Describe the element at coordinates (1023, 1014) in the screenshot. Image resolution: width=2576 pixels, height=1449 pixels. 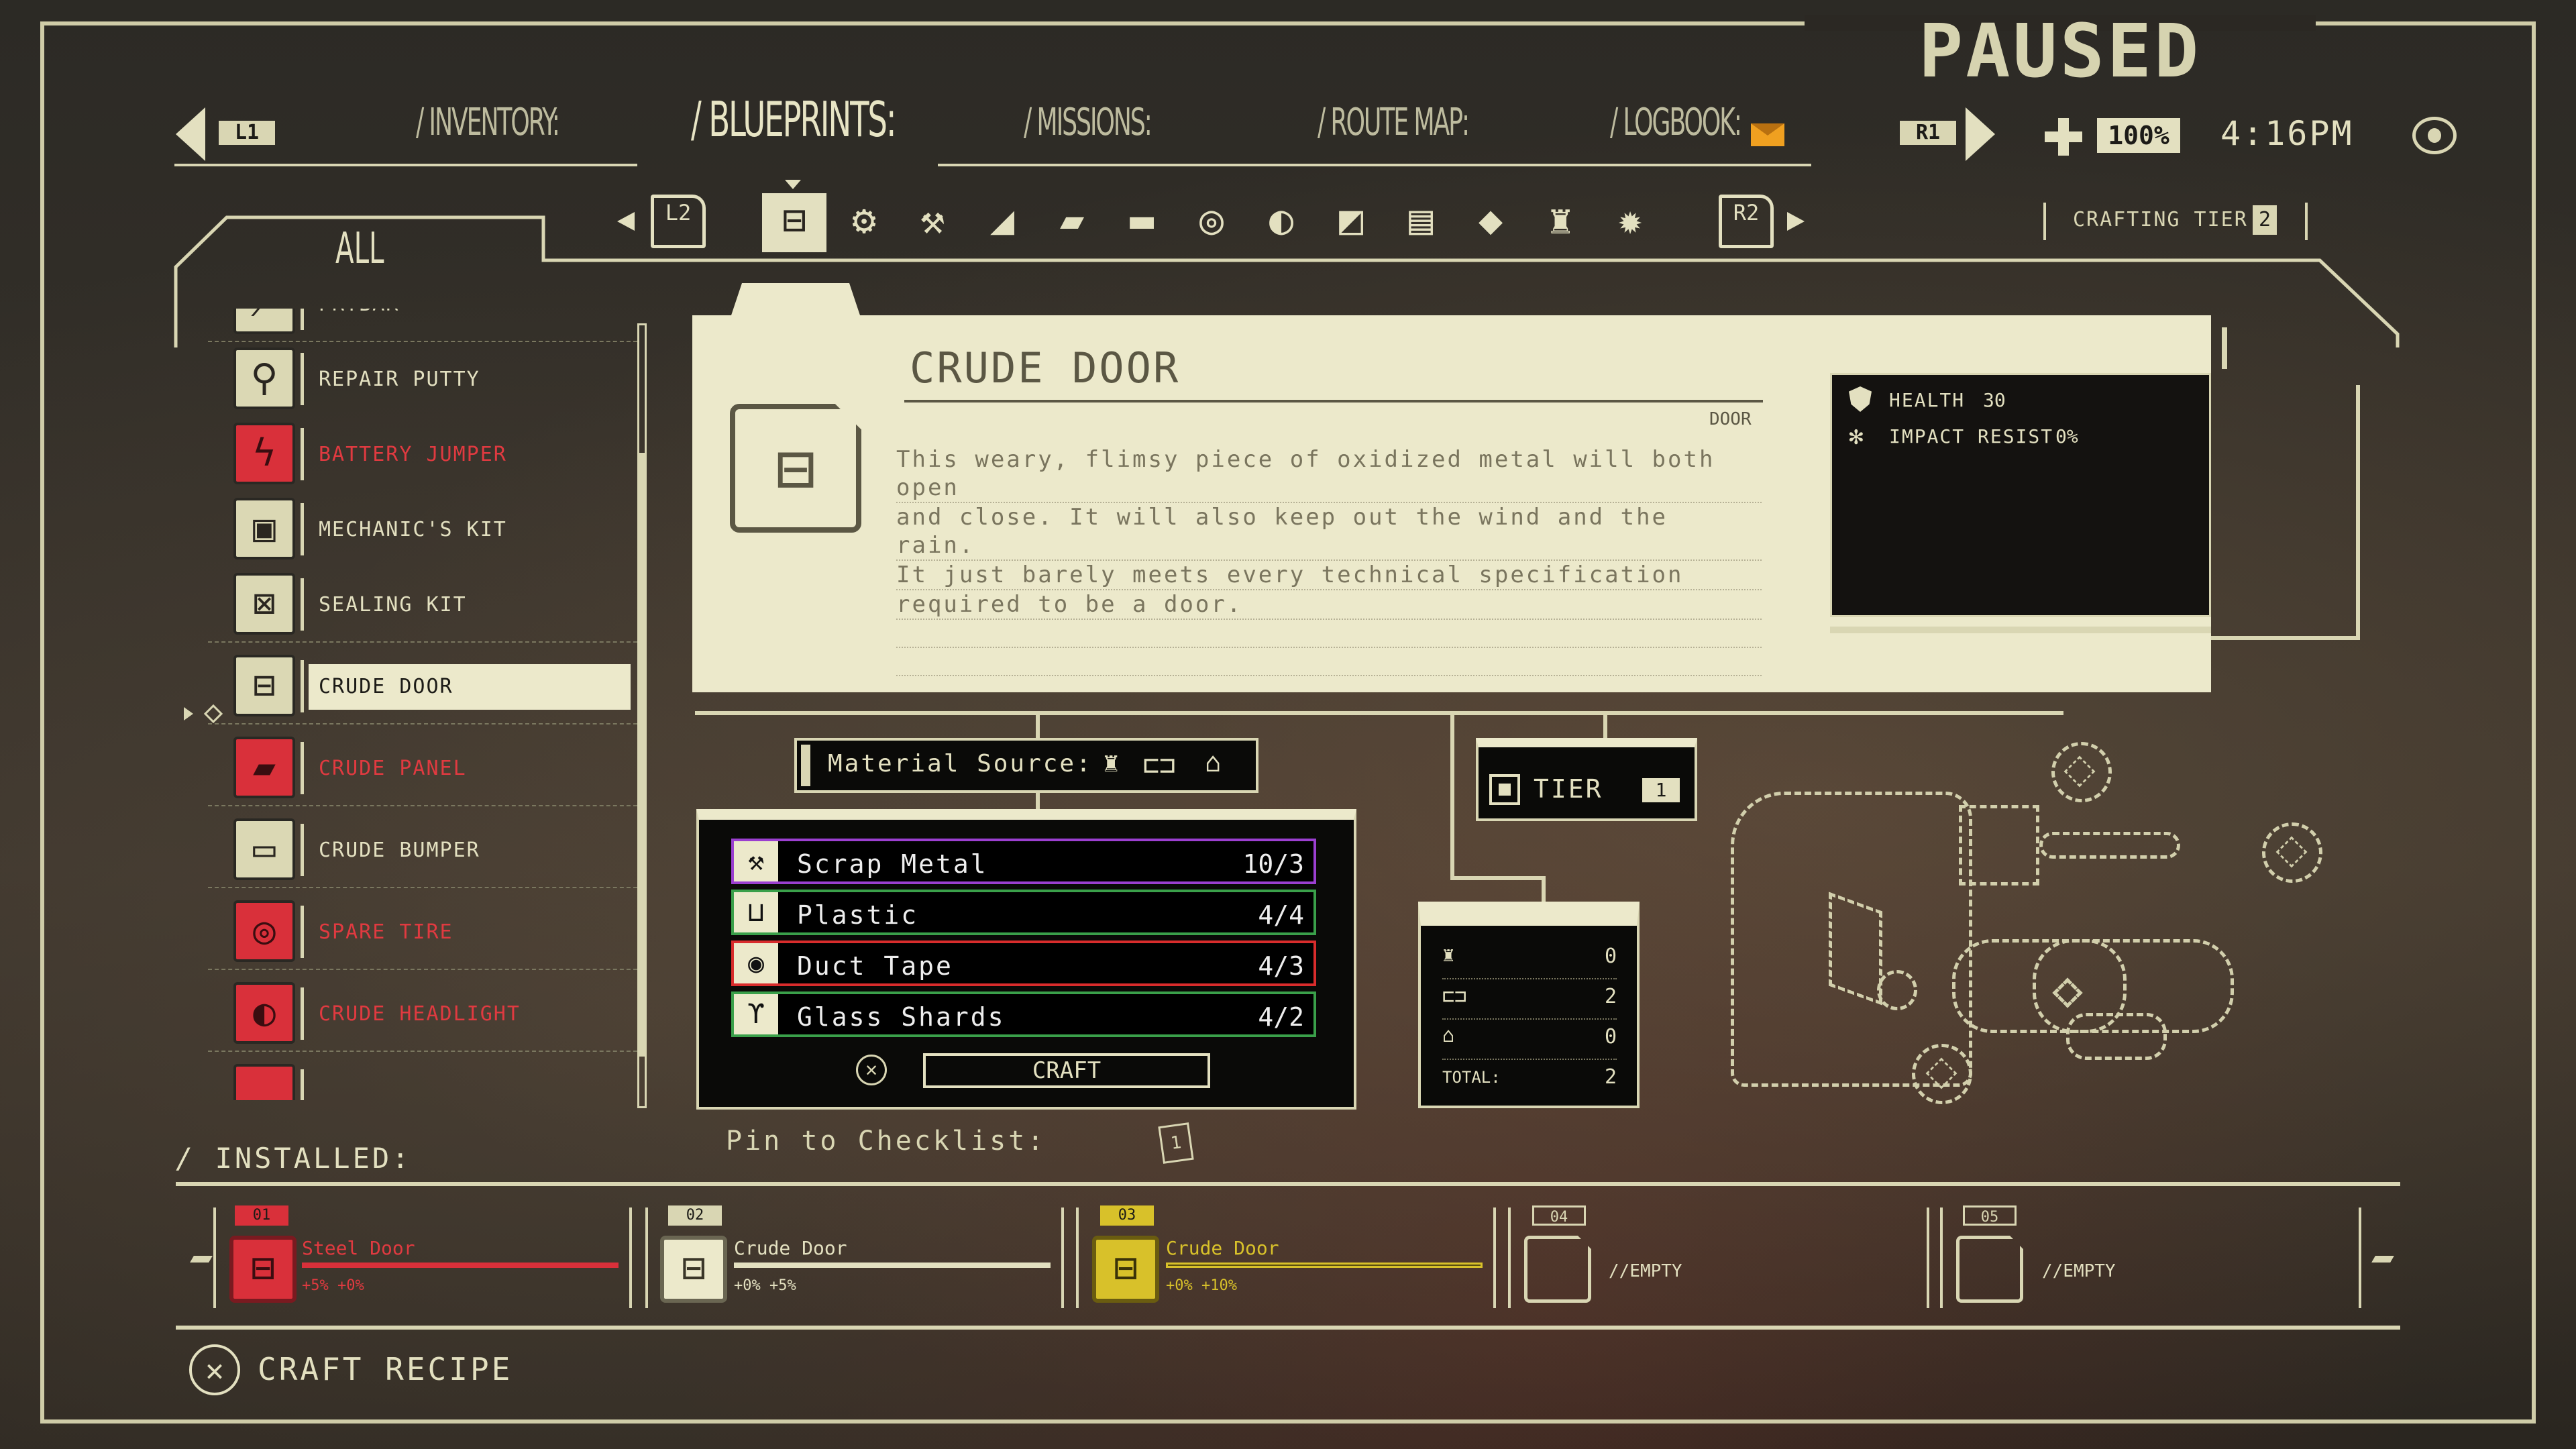
I see `material-row: ϒ Glass Shards 4/2` at that location.